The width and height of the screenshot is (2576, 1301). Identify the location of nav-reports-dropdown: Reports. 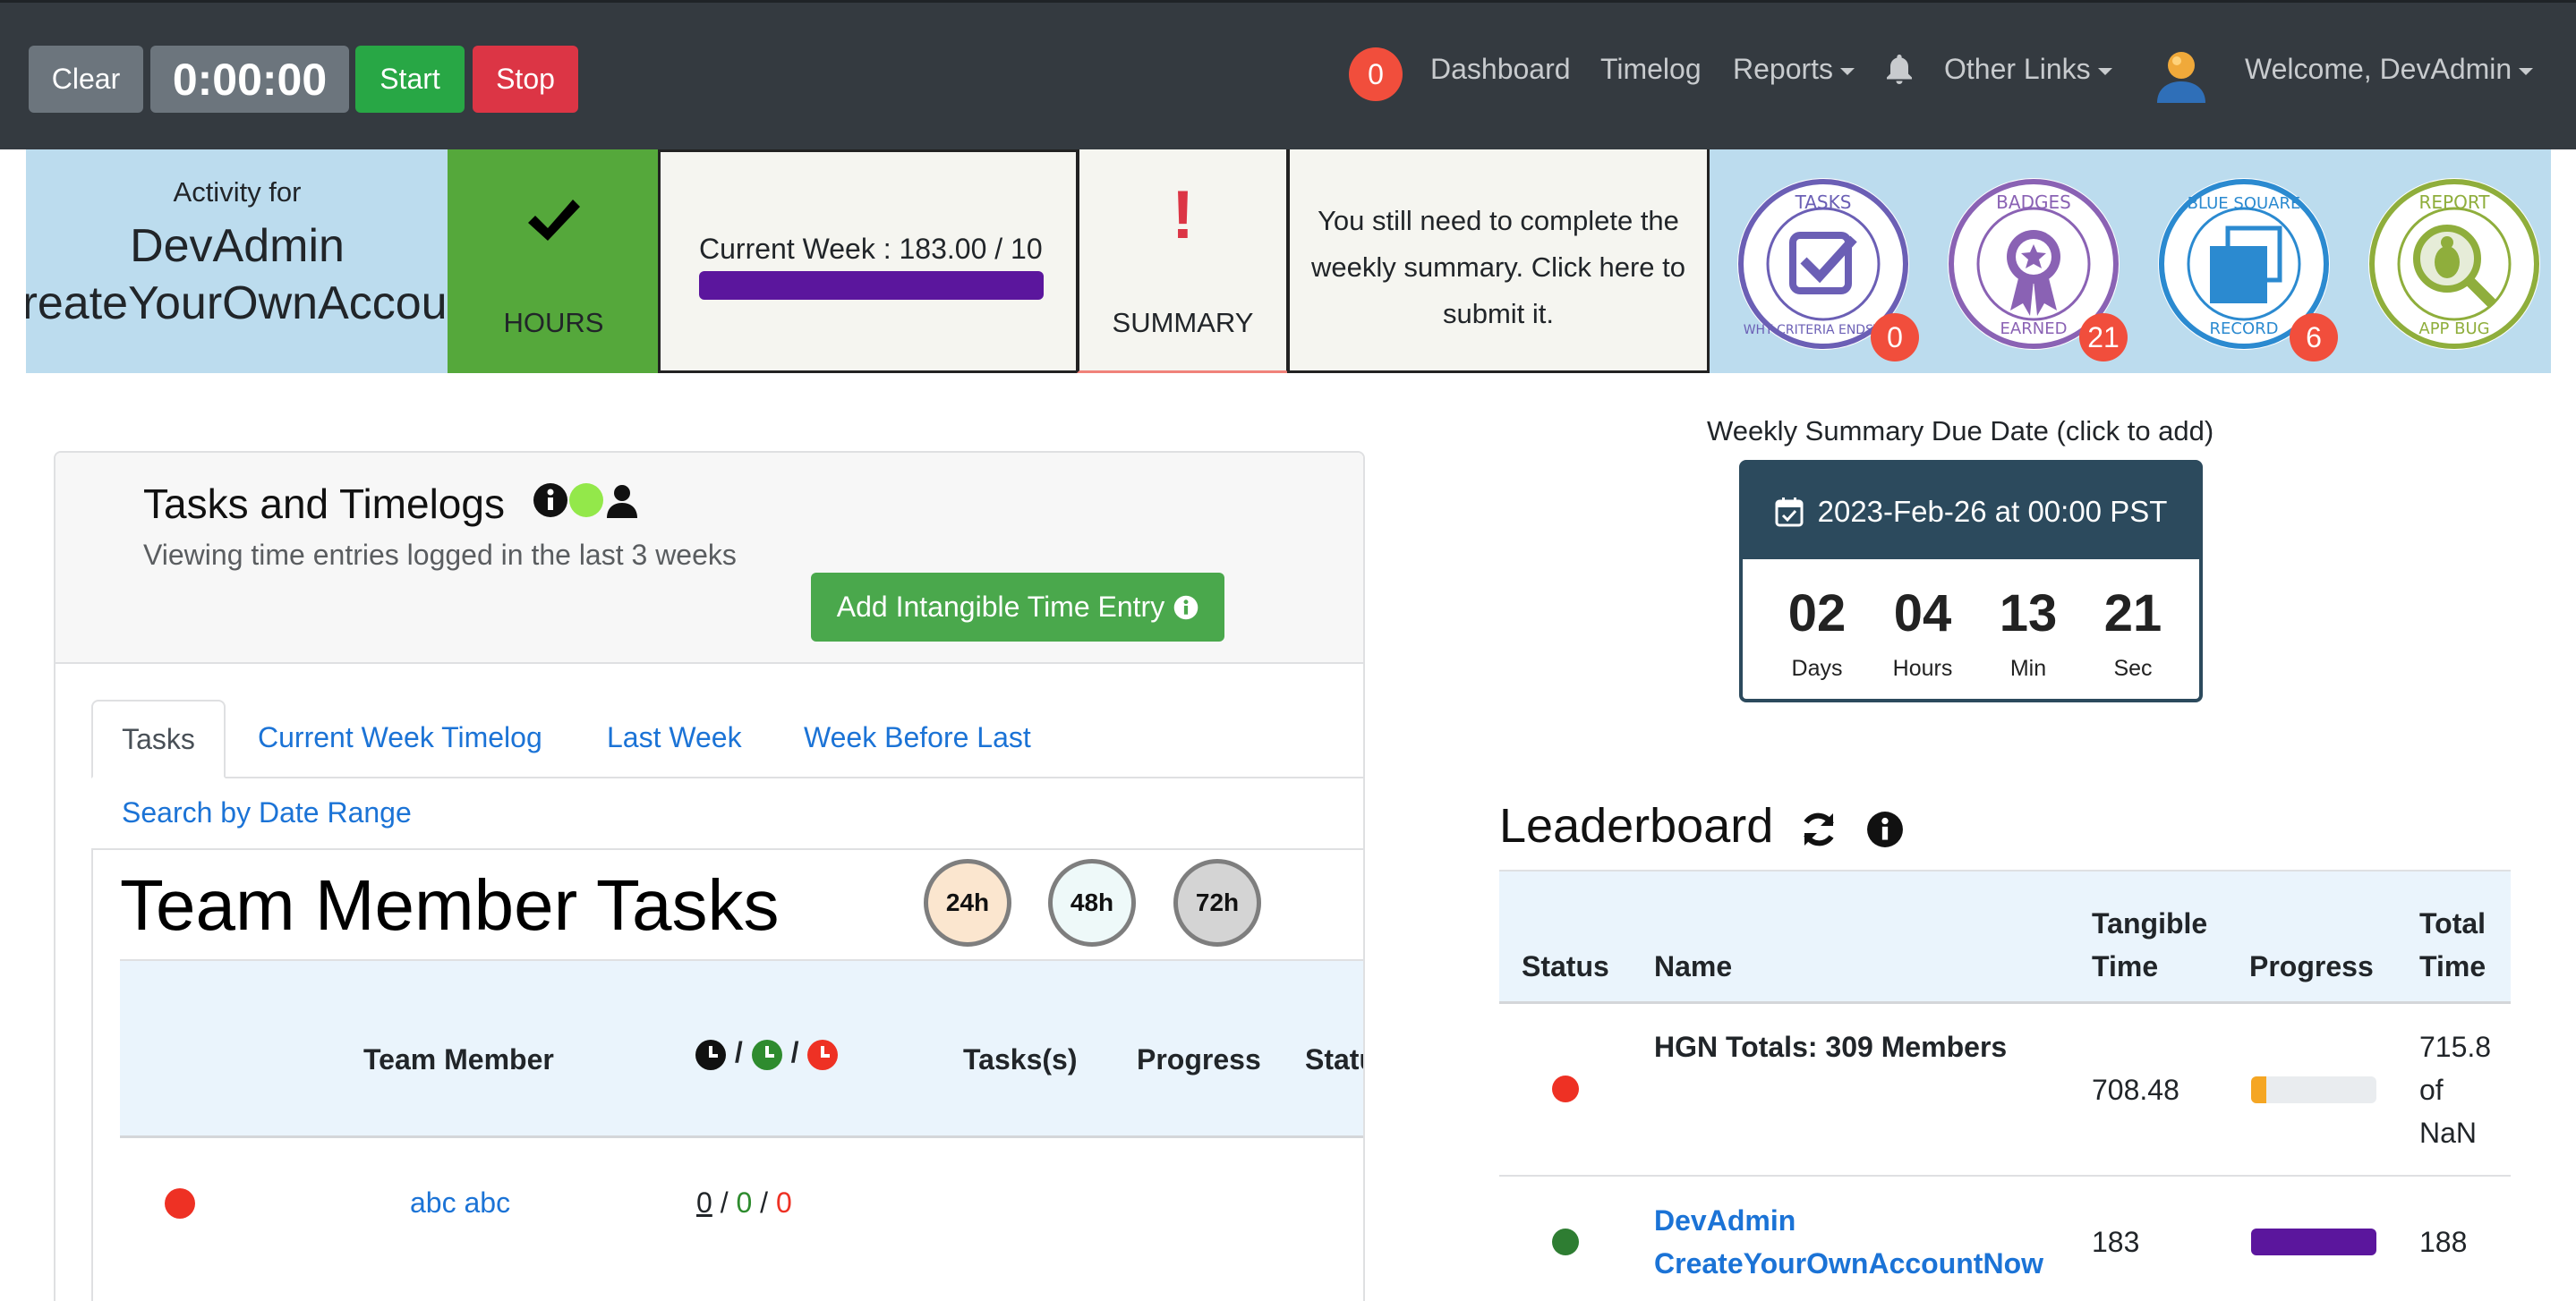
(1794, 69).